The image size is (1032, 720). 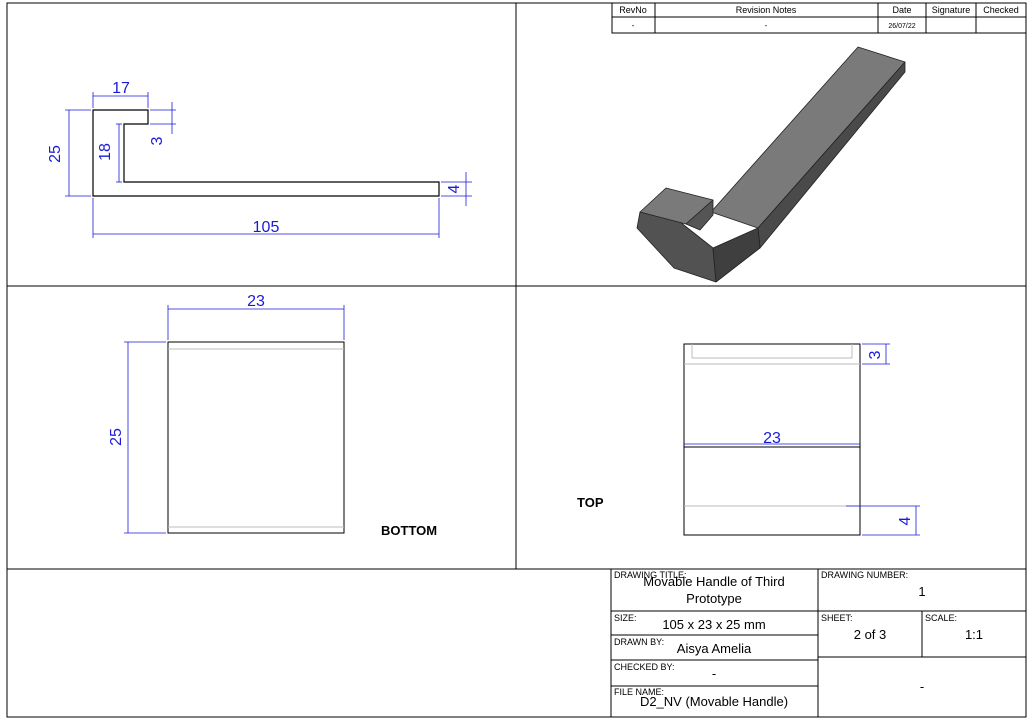 I want to click on dim-height: 25, so click(x=55, y=154).